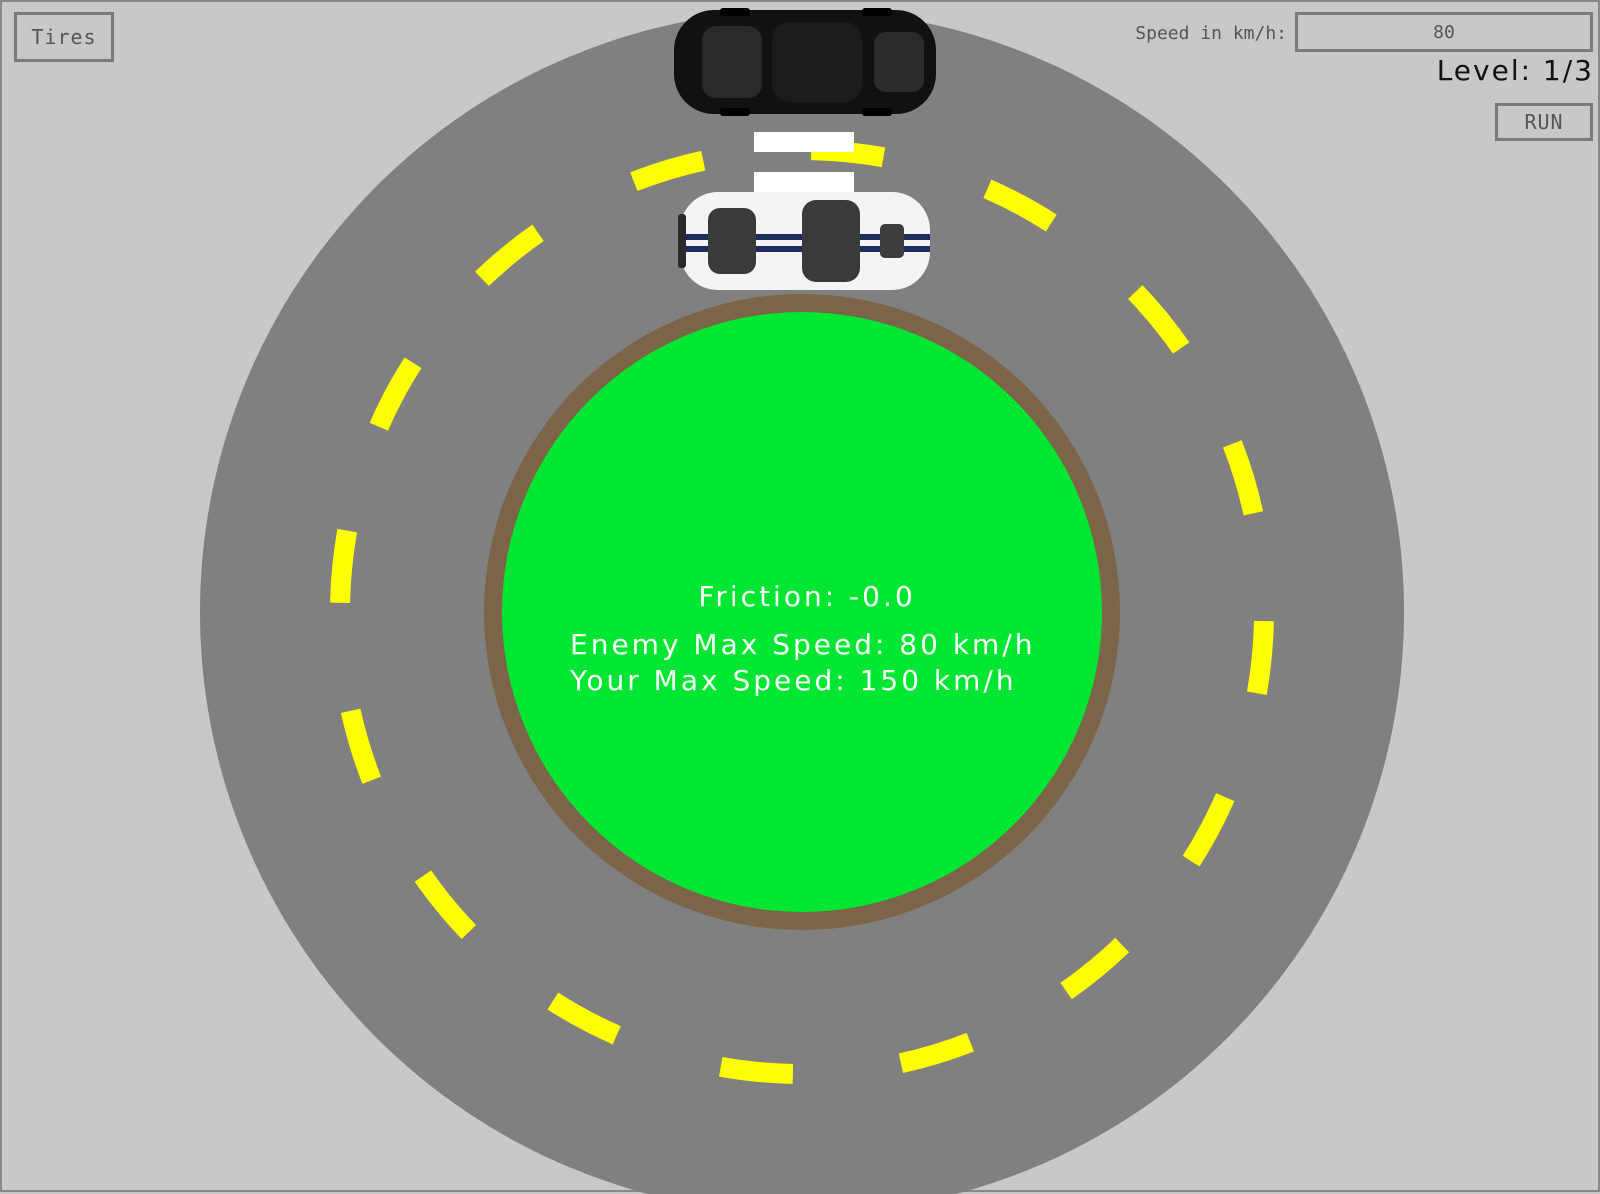  What do you see at coordinates (793, 680) in the screenshot?
I see `player-max-speed-text: Your Max Speed: 150 km/h` at bounding box center [793, 680].